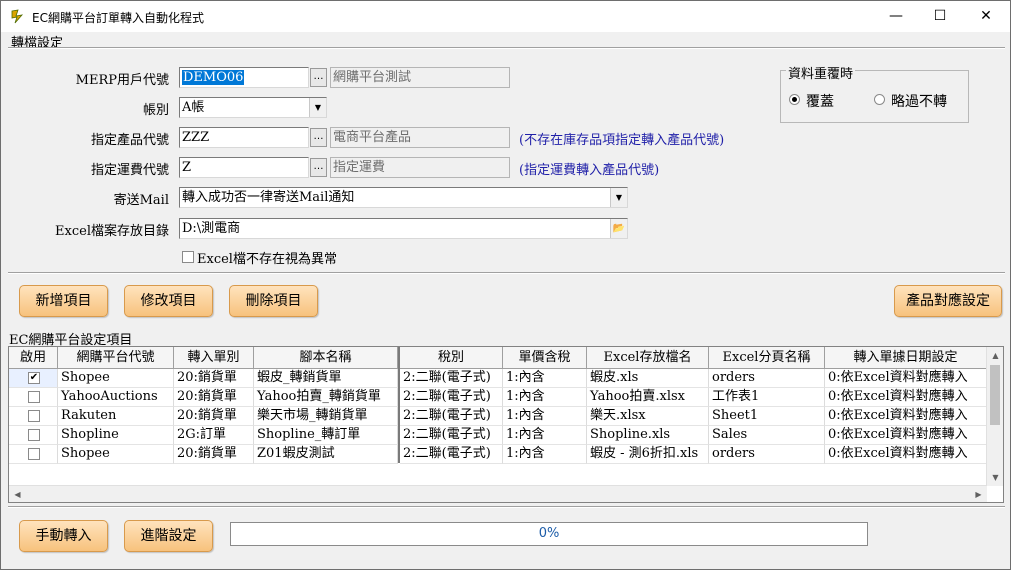 The height and width of the screenshot is (570, 1011). Describe the element at coordinates (214, 358) in the screenshot. I see `col-header-doc-type: 轉入單別` at that location.